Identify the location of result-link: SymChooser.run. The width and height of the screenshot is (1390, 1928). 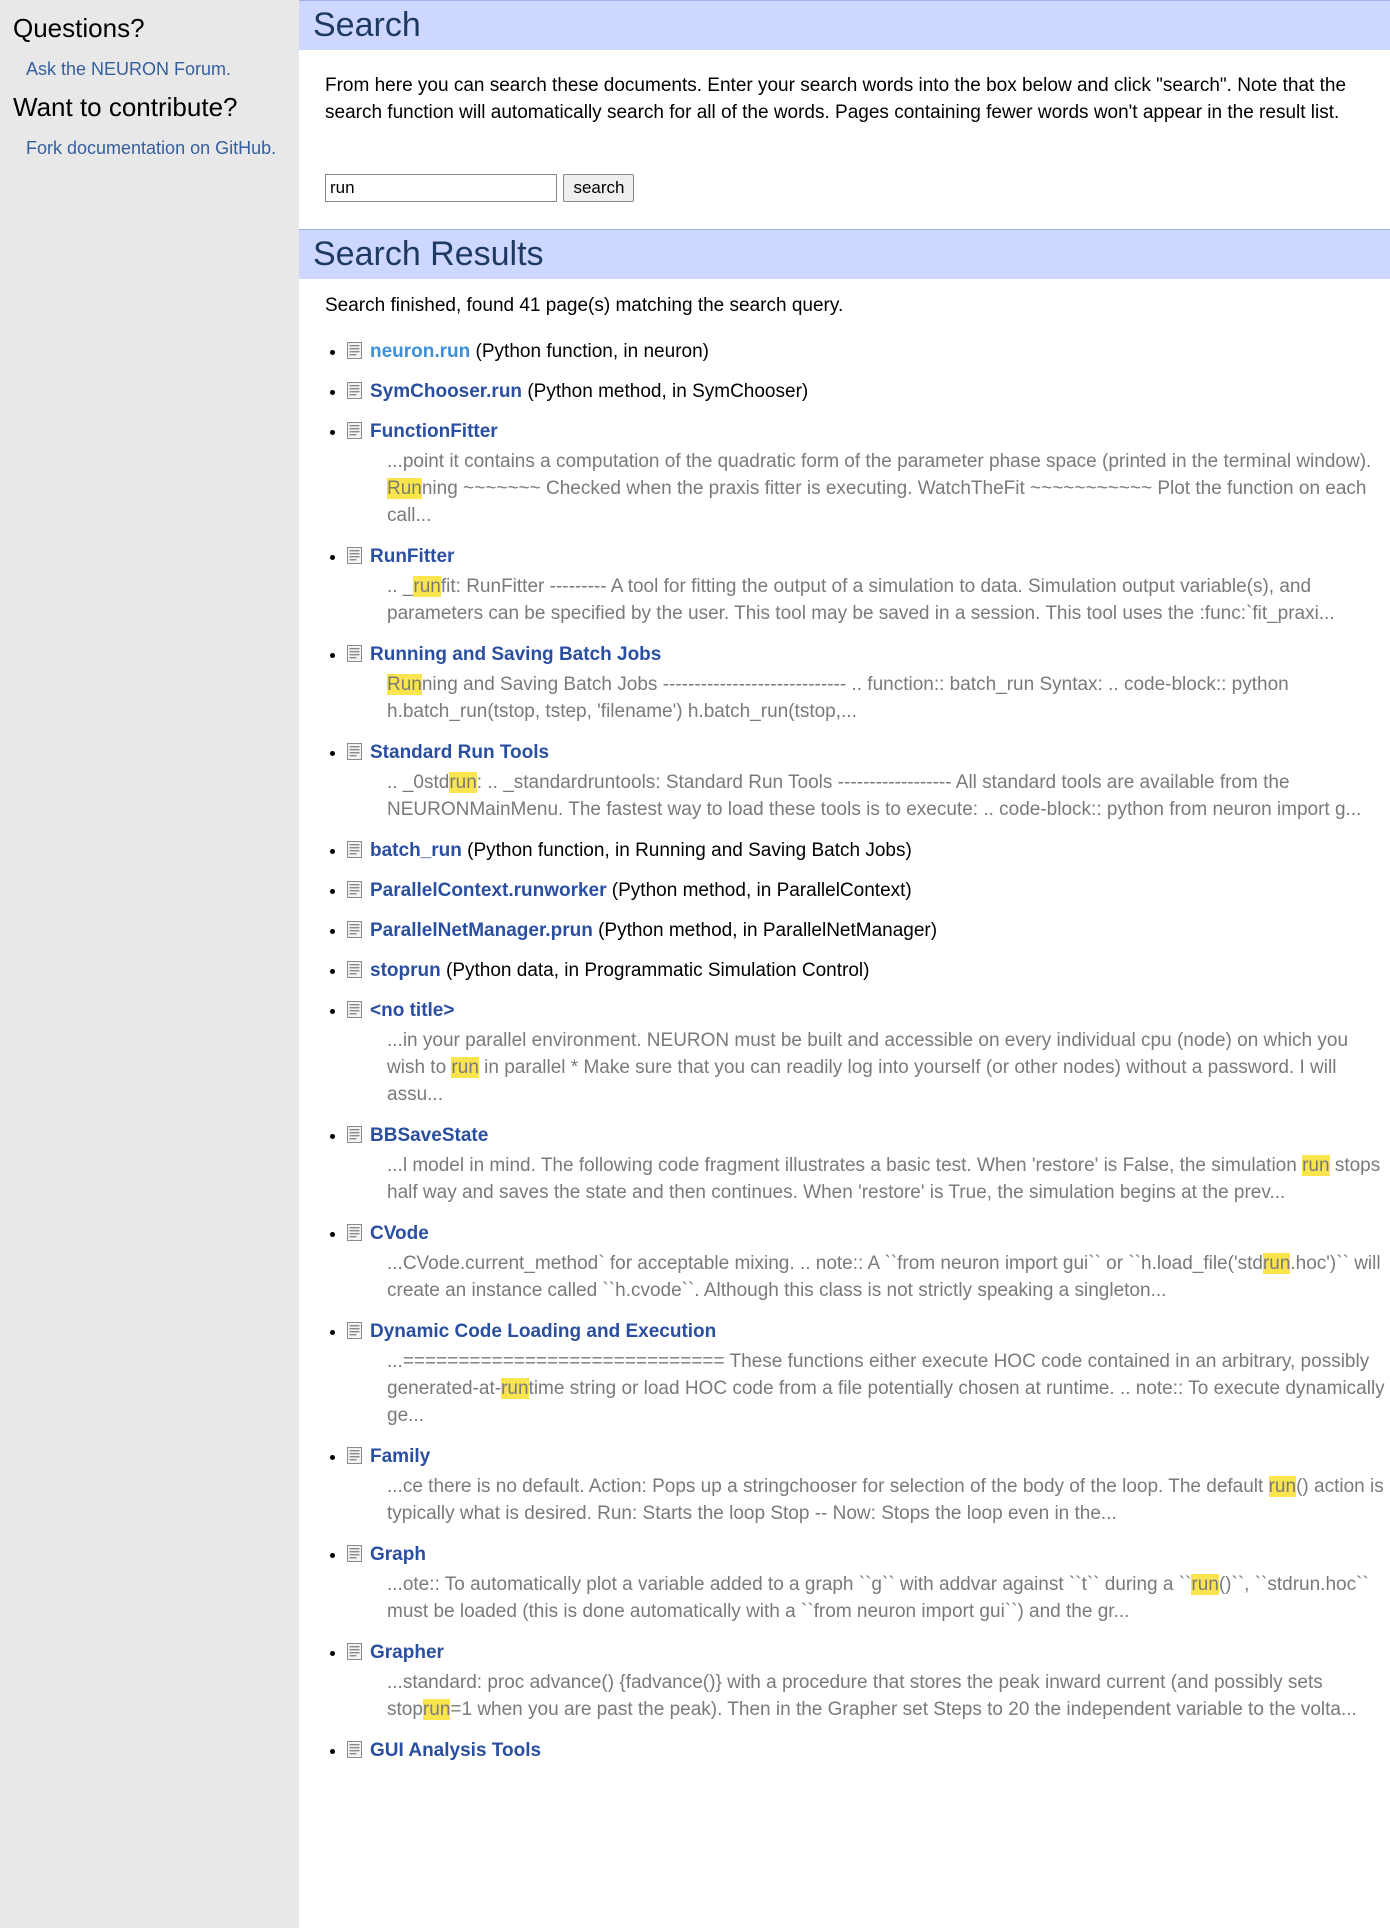
(446, 391).